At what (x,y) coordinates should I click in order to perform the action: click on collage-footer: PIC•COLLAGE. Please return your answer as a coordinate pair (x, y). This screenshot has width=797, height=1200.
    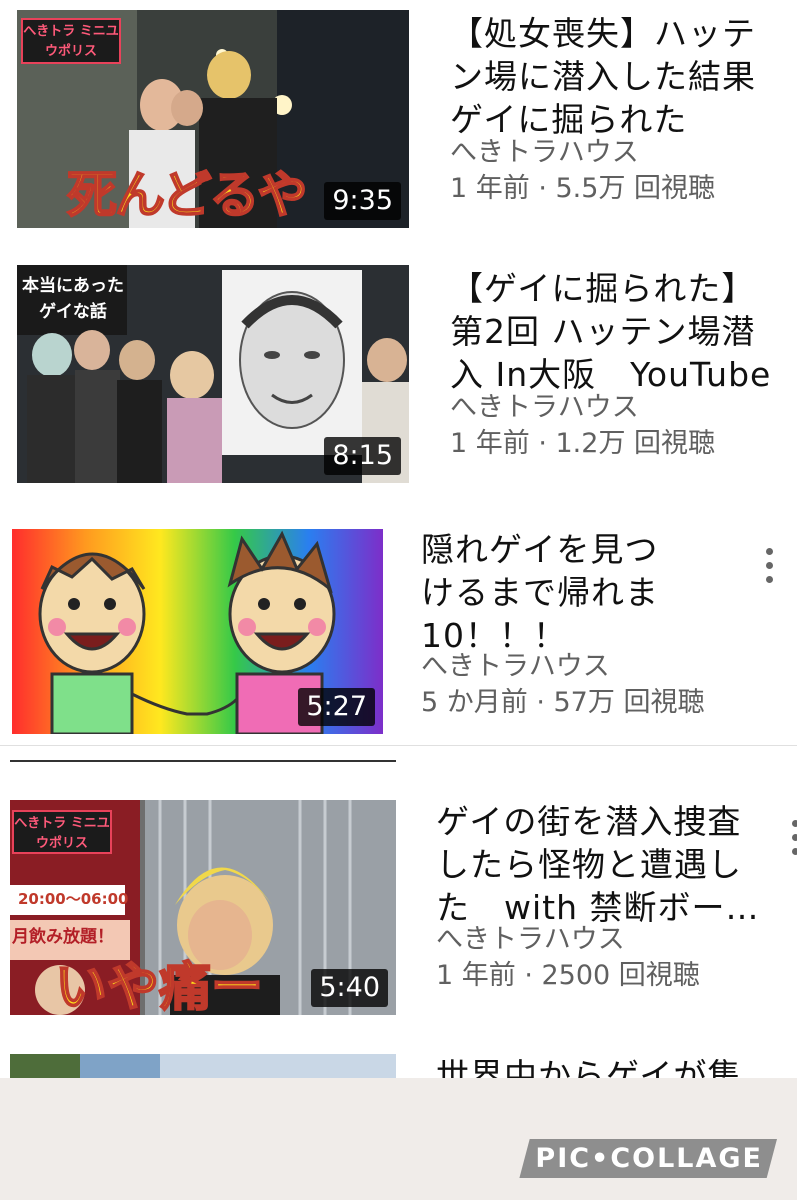
    Looking at the image, I should click on (398, 1139).